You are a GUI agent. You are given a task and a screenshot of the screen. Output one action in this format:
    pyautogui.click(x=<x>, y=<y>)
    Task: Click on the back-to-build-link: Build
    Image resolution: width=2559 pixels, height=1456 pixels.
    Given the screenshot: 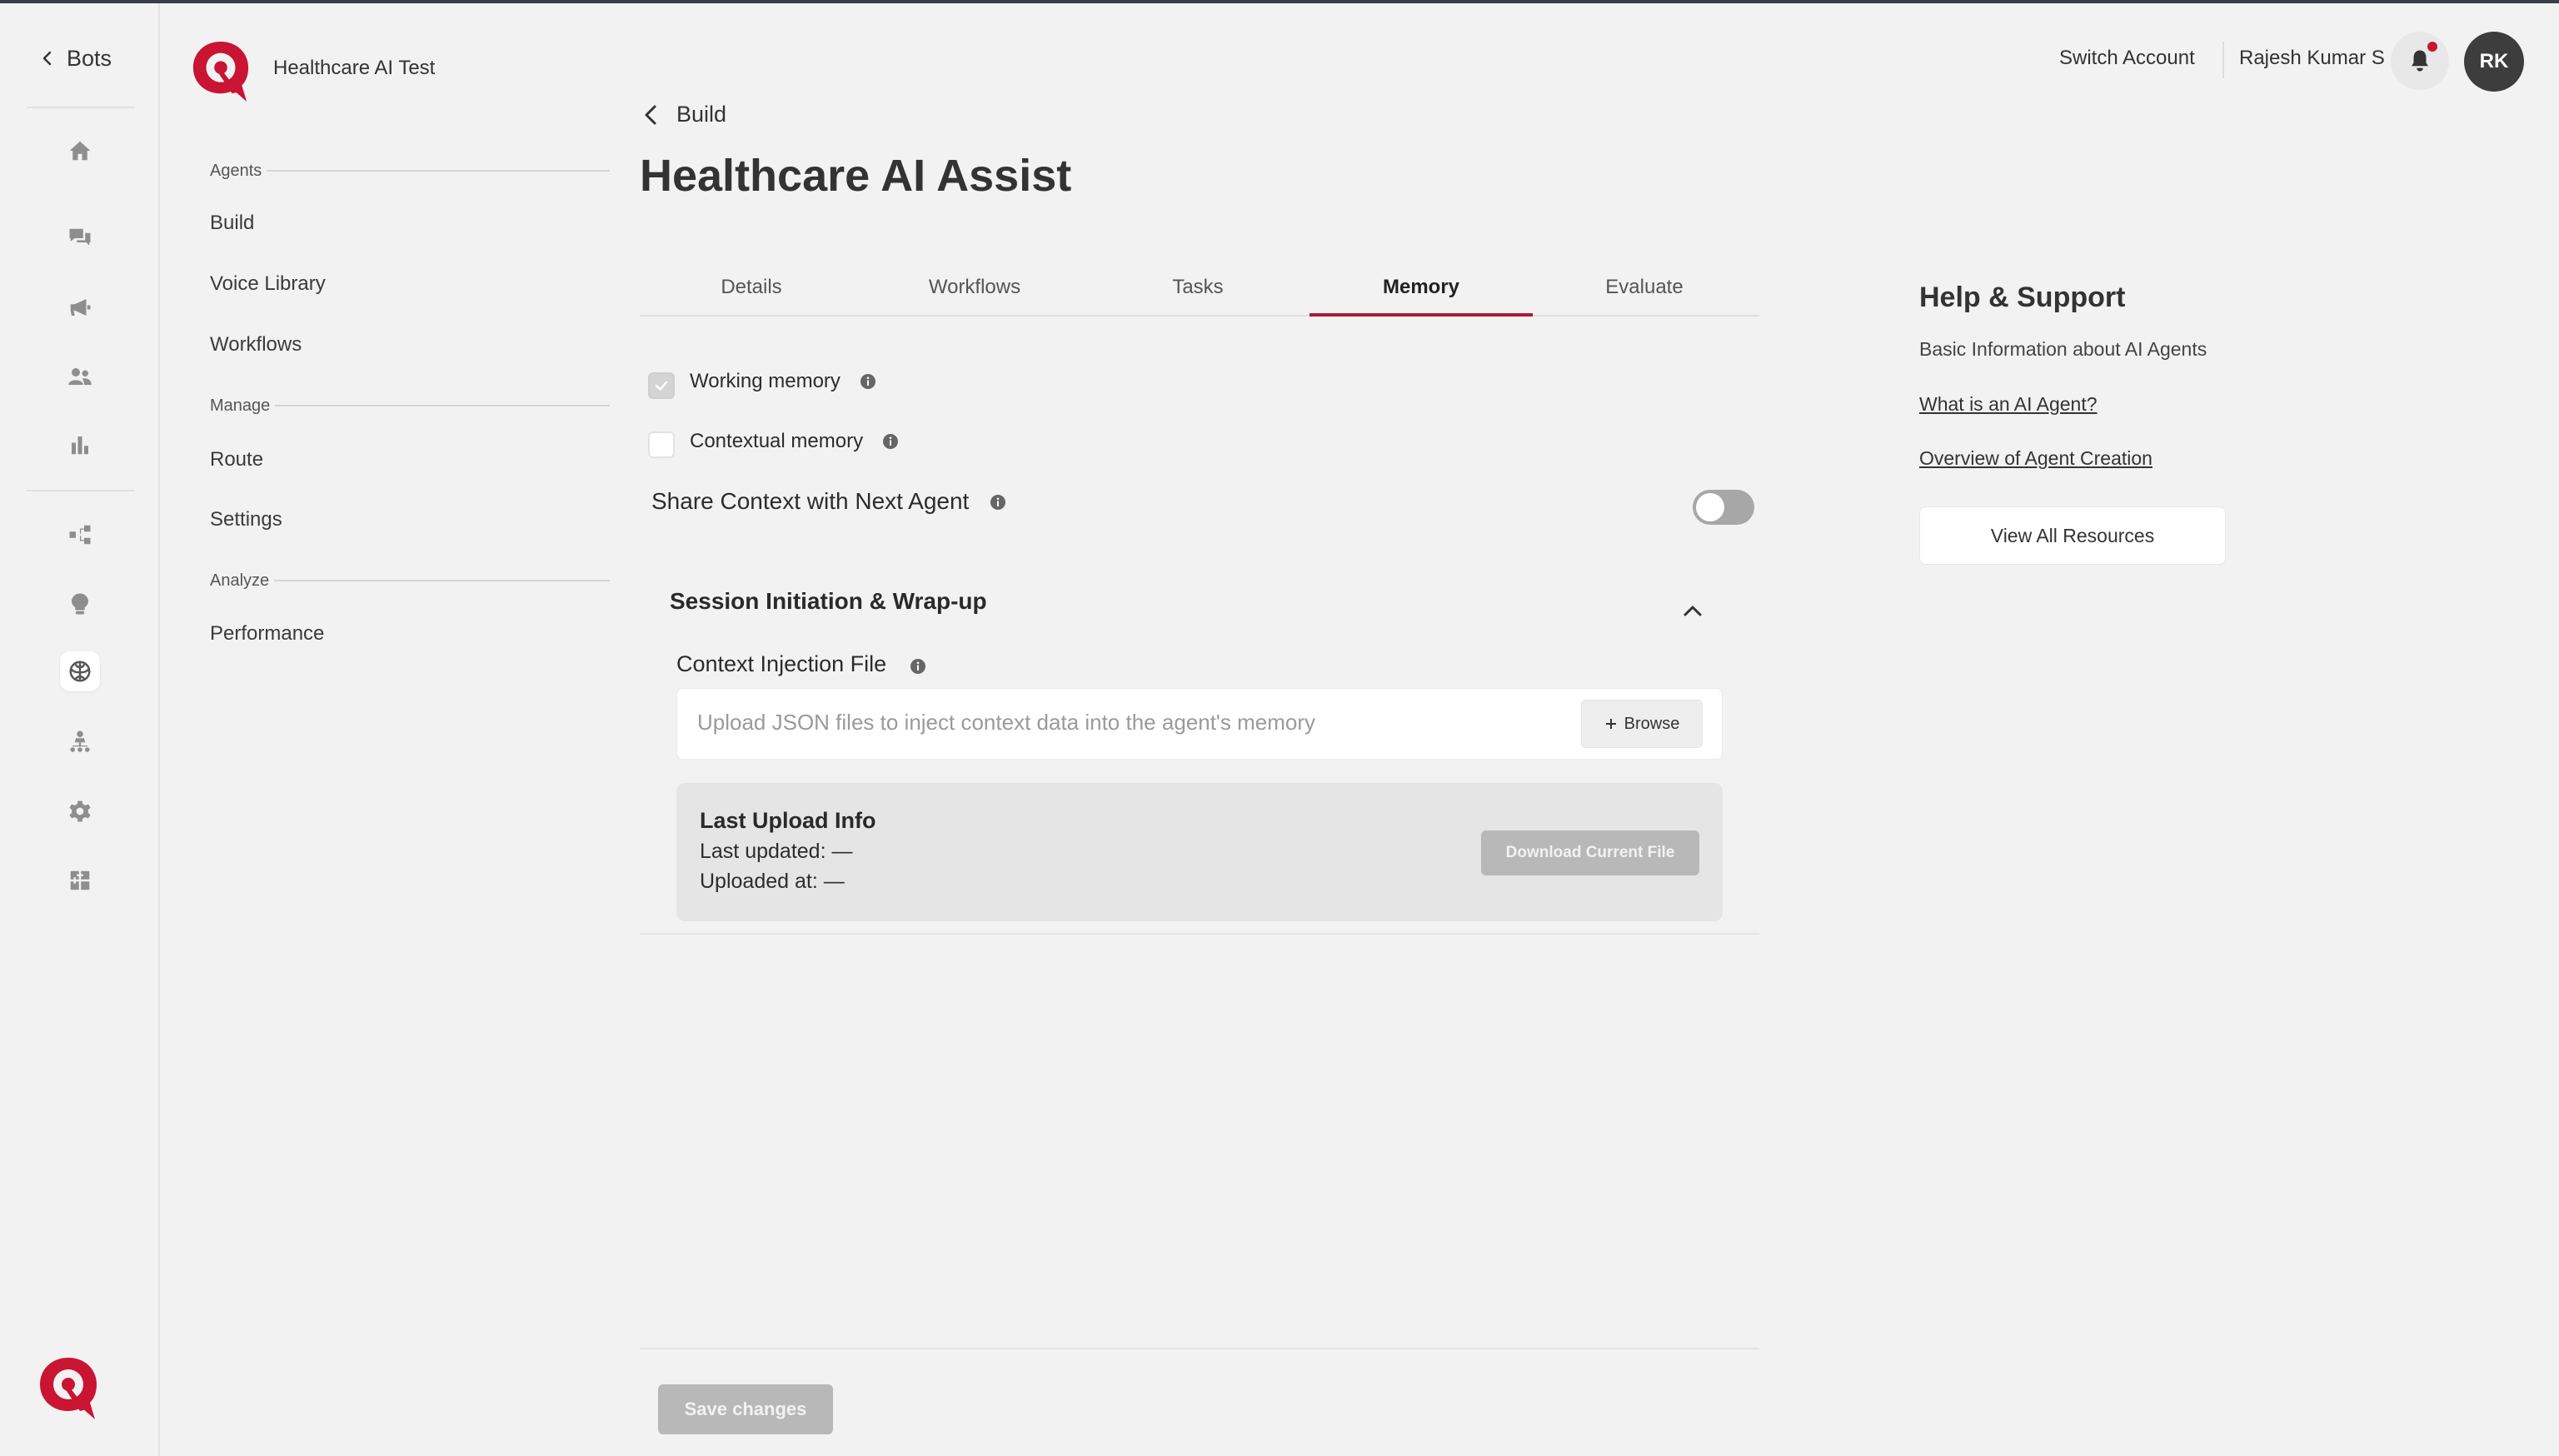 What is the action you would take?
    pyautogui.click(x=683, y=114)
    